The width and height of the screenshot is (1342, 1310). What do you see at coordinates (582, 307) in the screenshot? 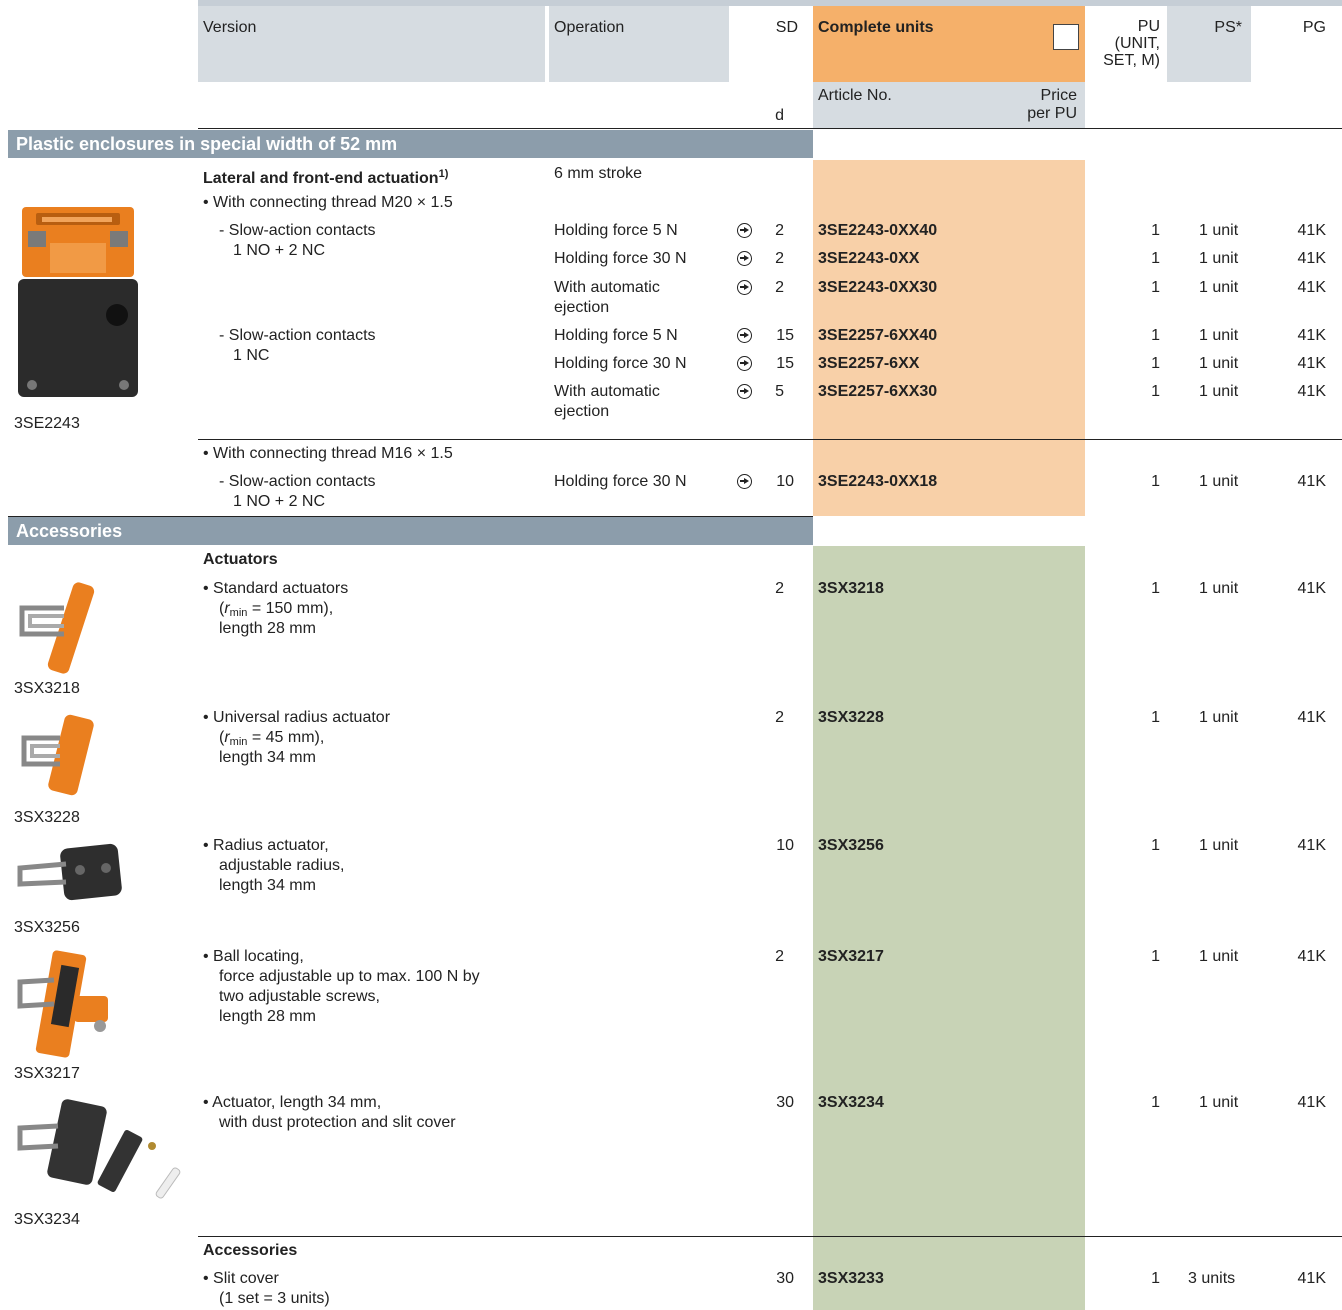
I see `row-operation-2: ejection` at bounding box center [582, 307].